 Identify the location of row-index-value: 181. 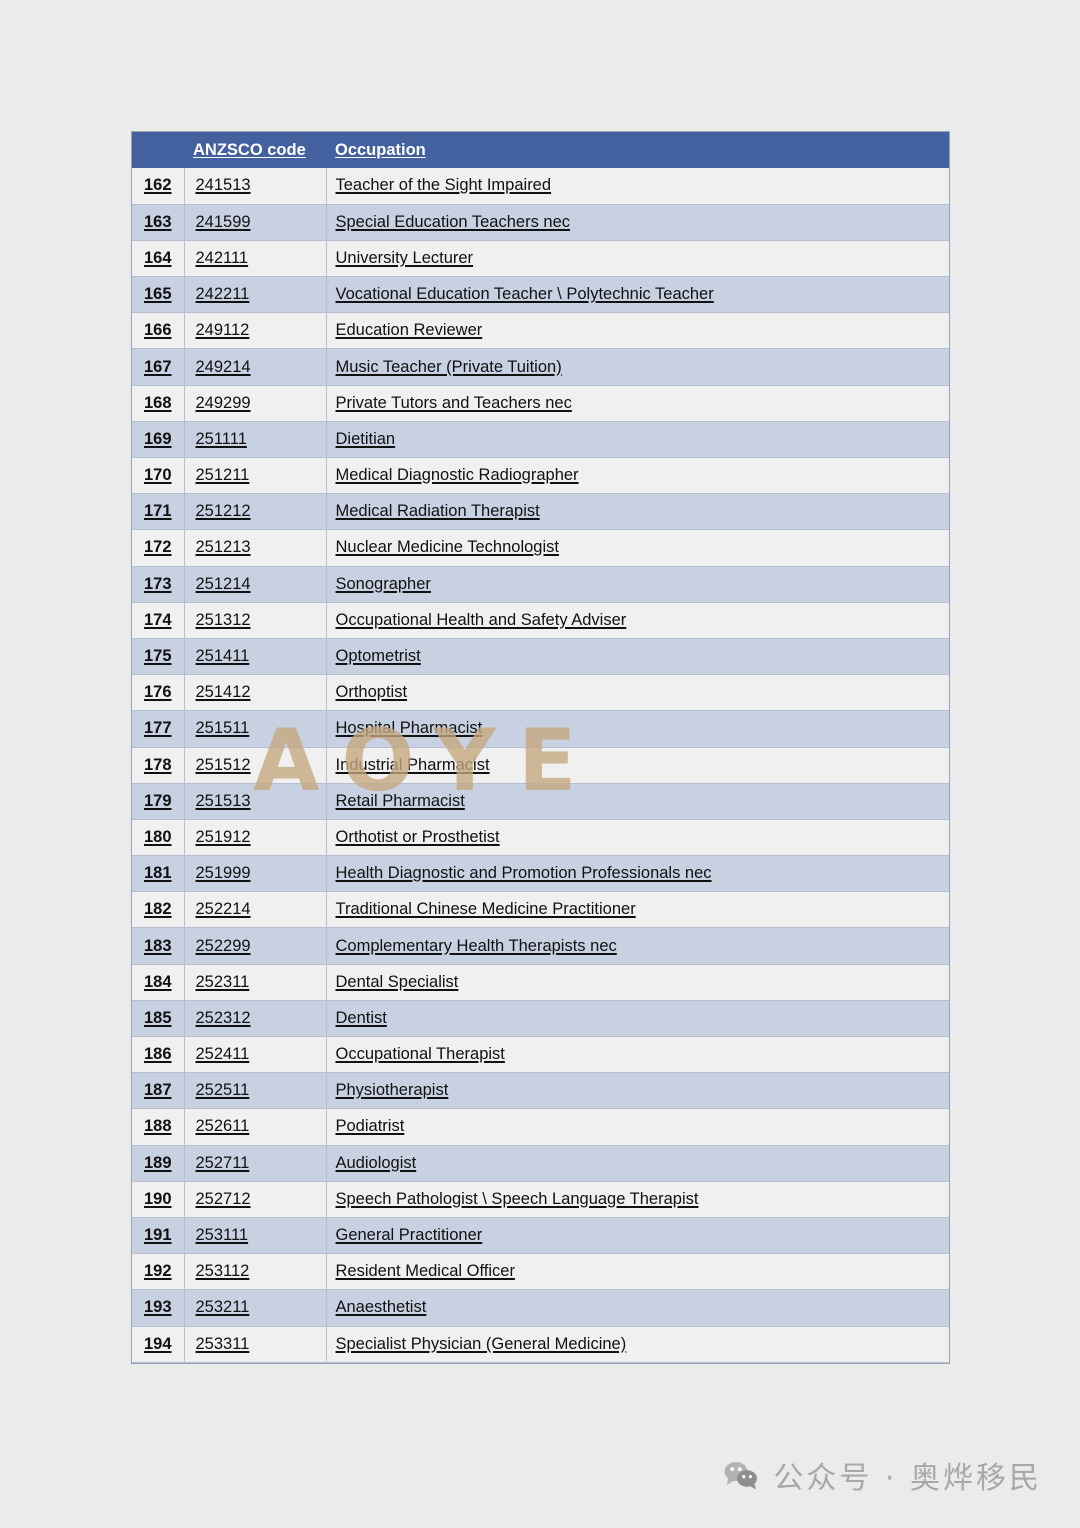
(157, 873).